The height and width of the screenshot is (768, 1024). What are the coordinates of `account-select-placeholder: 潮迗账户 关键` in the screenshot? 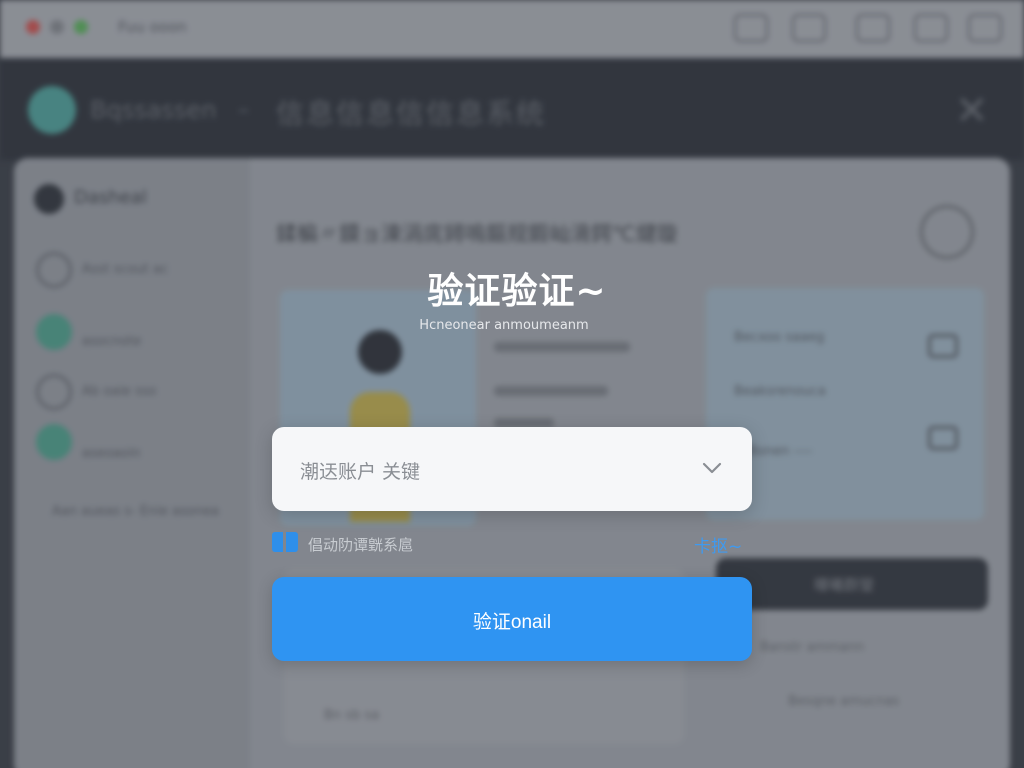 It's located at (360, 472).